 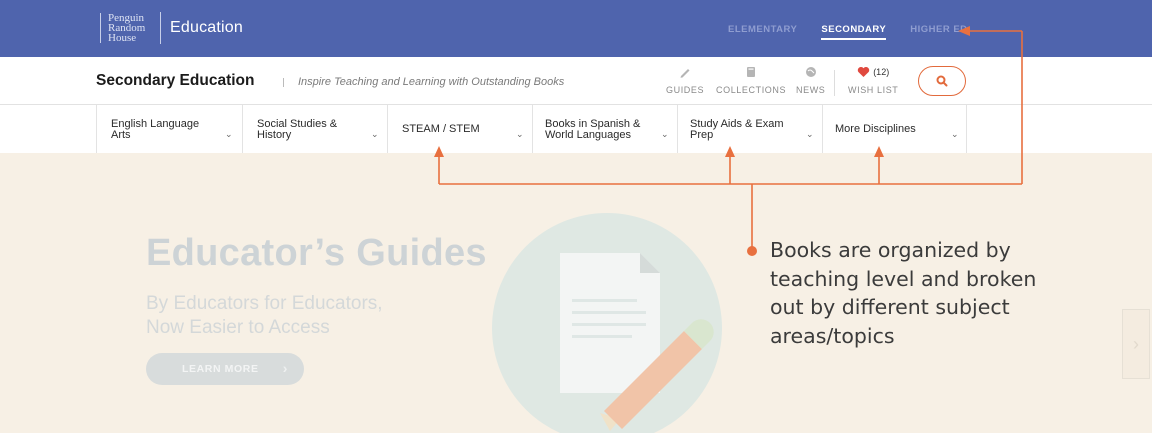 What do you see at coordinates (863, 71) in the screenshot?
I see `heart-icon` at bounding box center [863, 71].